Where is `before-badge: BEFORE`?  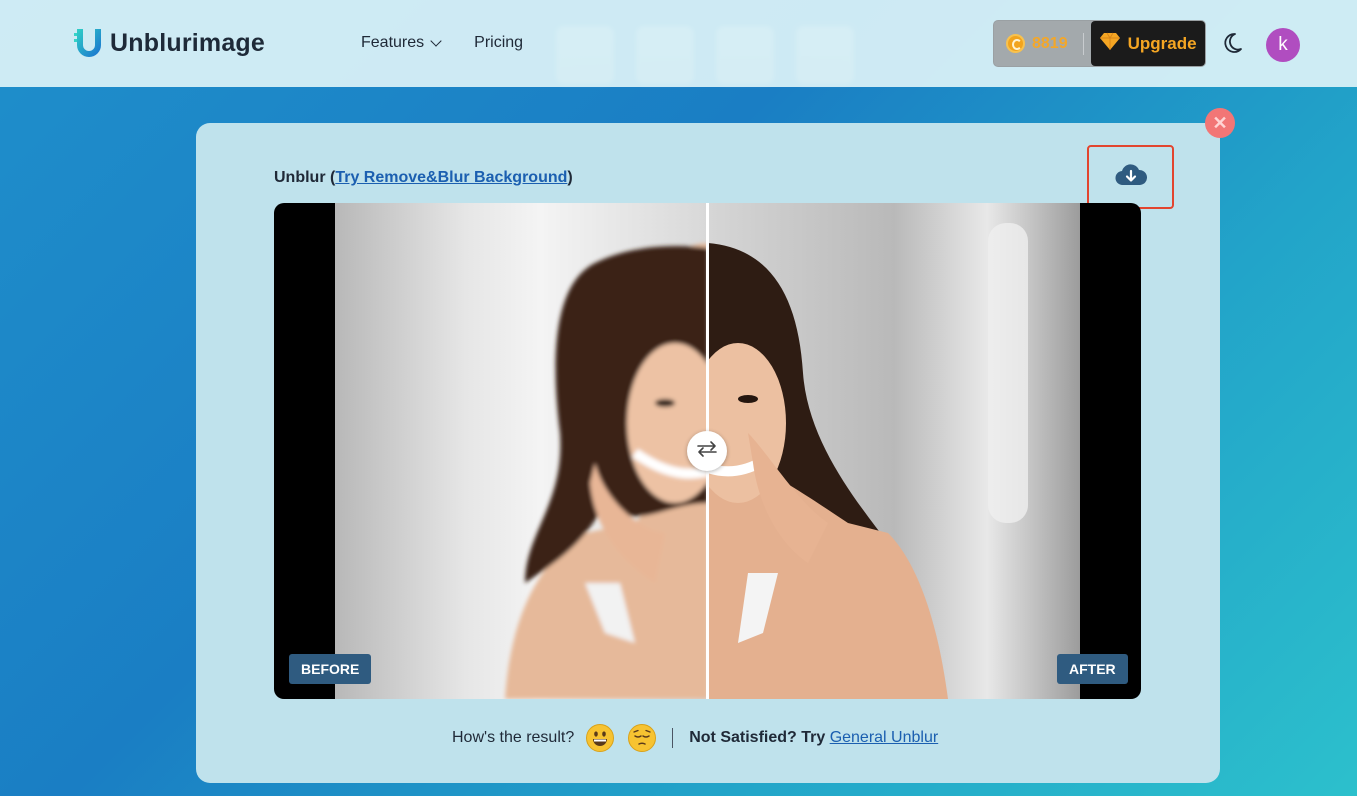 before-badge: BEFORE is located at coordinates (330, 669).